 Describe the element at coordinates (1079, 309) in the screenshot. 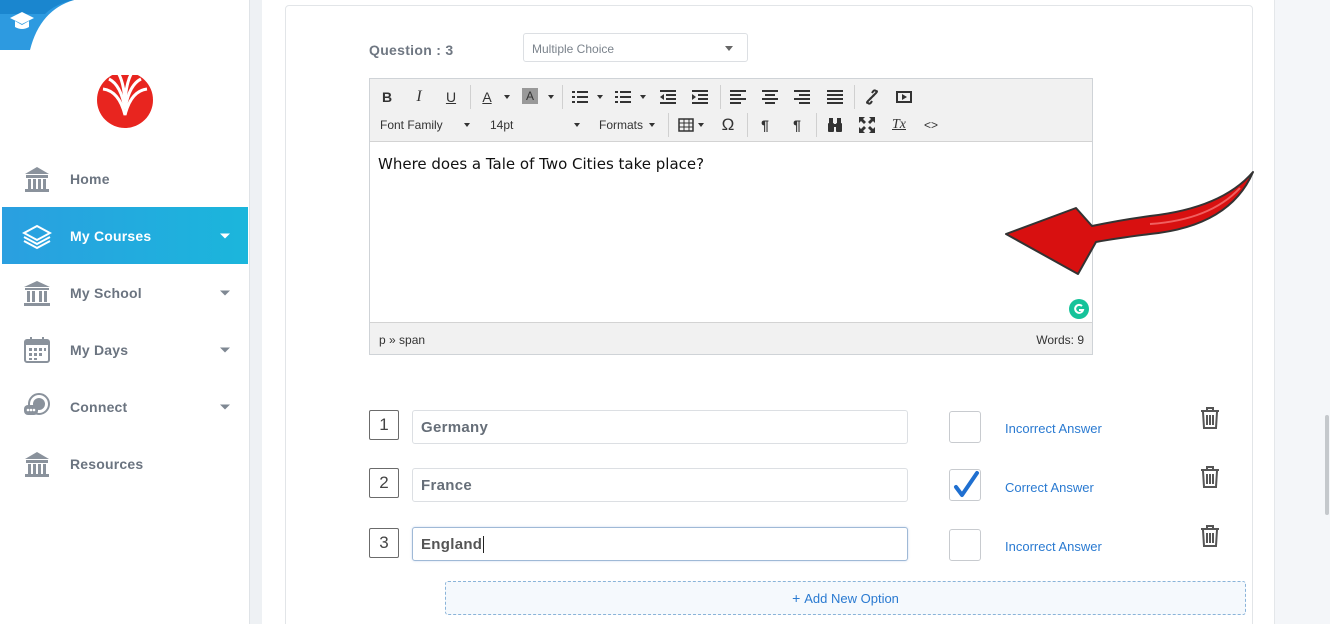

I see `grammarly-icon` at that location.